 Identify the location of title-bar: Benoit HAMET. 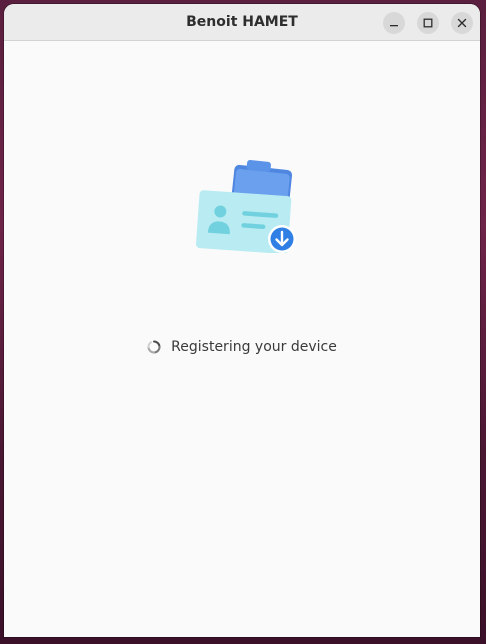
(242, 22).